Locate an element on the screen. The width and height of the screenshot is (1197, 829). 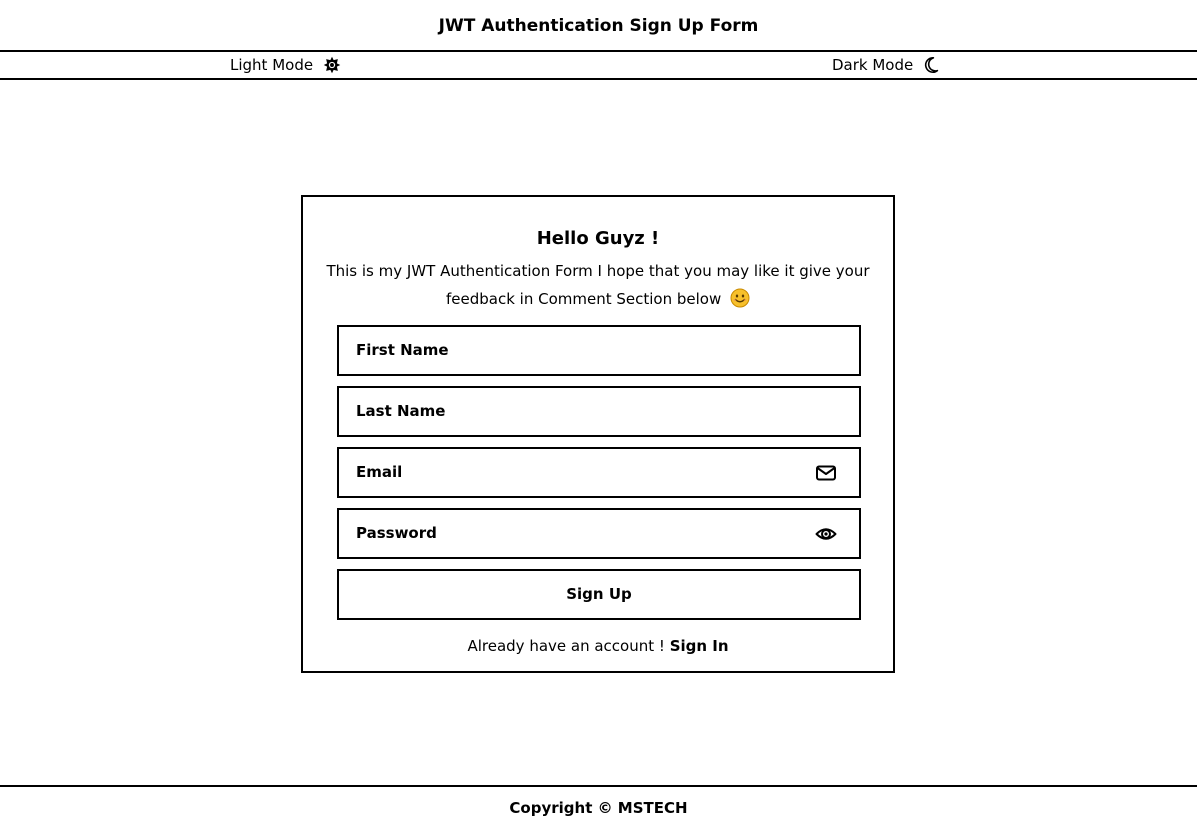
last-name-field: Last Name is located at coordinates (599, 411).